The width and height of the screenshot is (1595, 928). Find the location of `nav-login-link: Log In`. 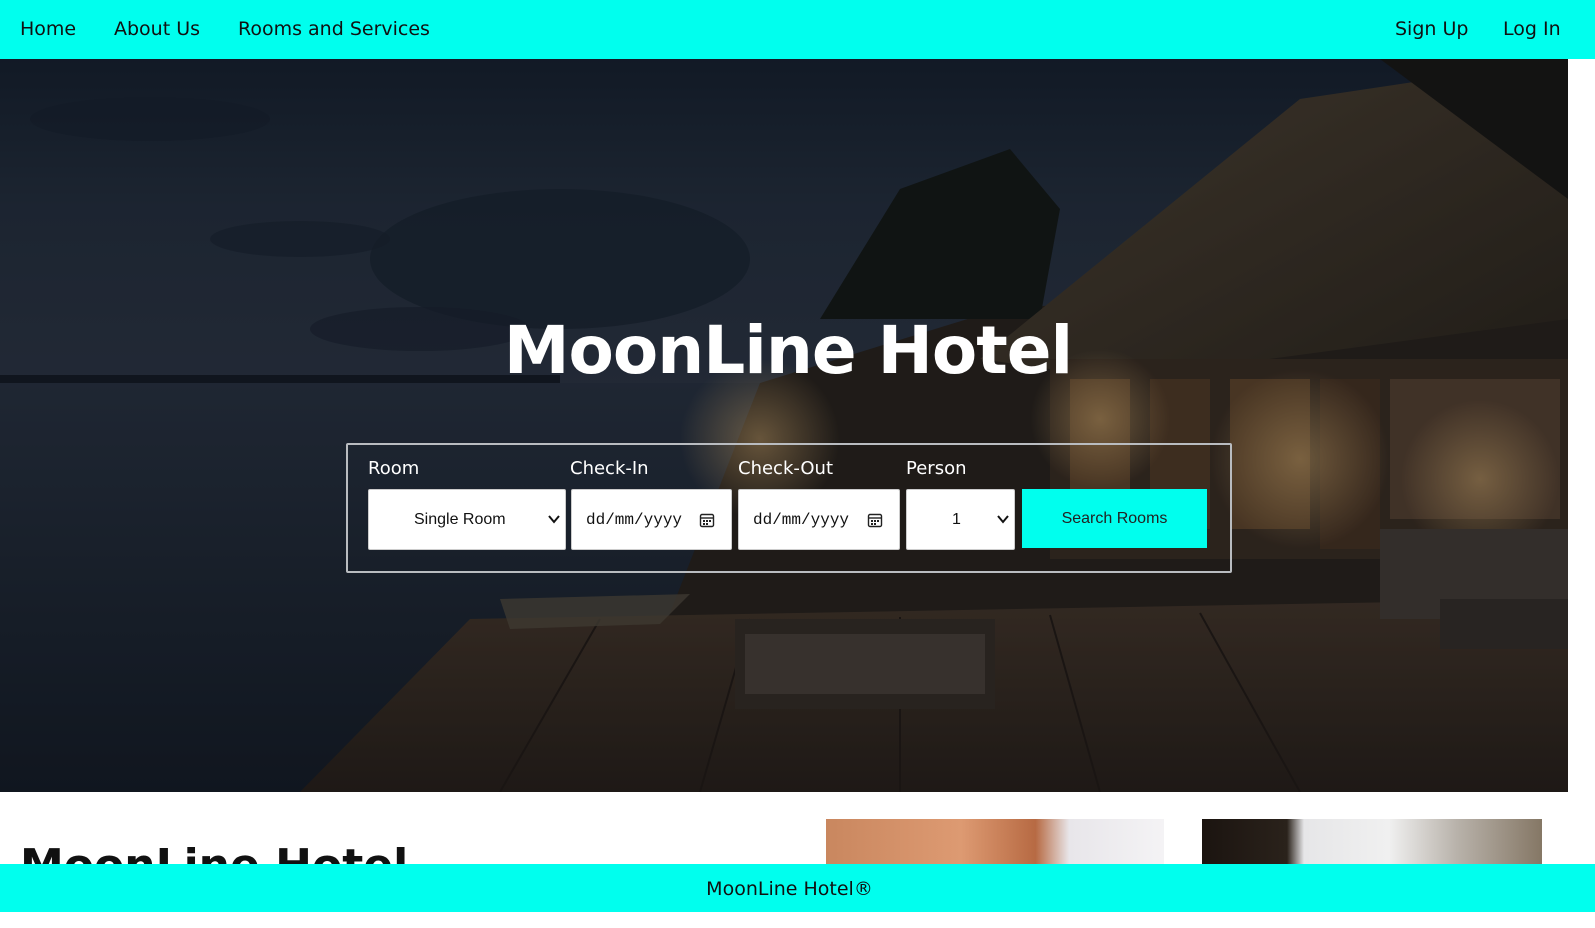

nav-login-link: Log In is located at coordinates (1532, 29).